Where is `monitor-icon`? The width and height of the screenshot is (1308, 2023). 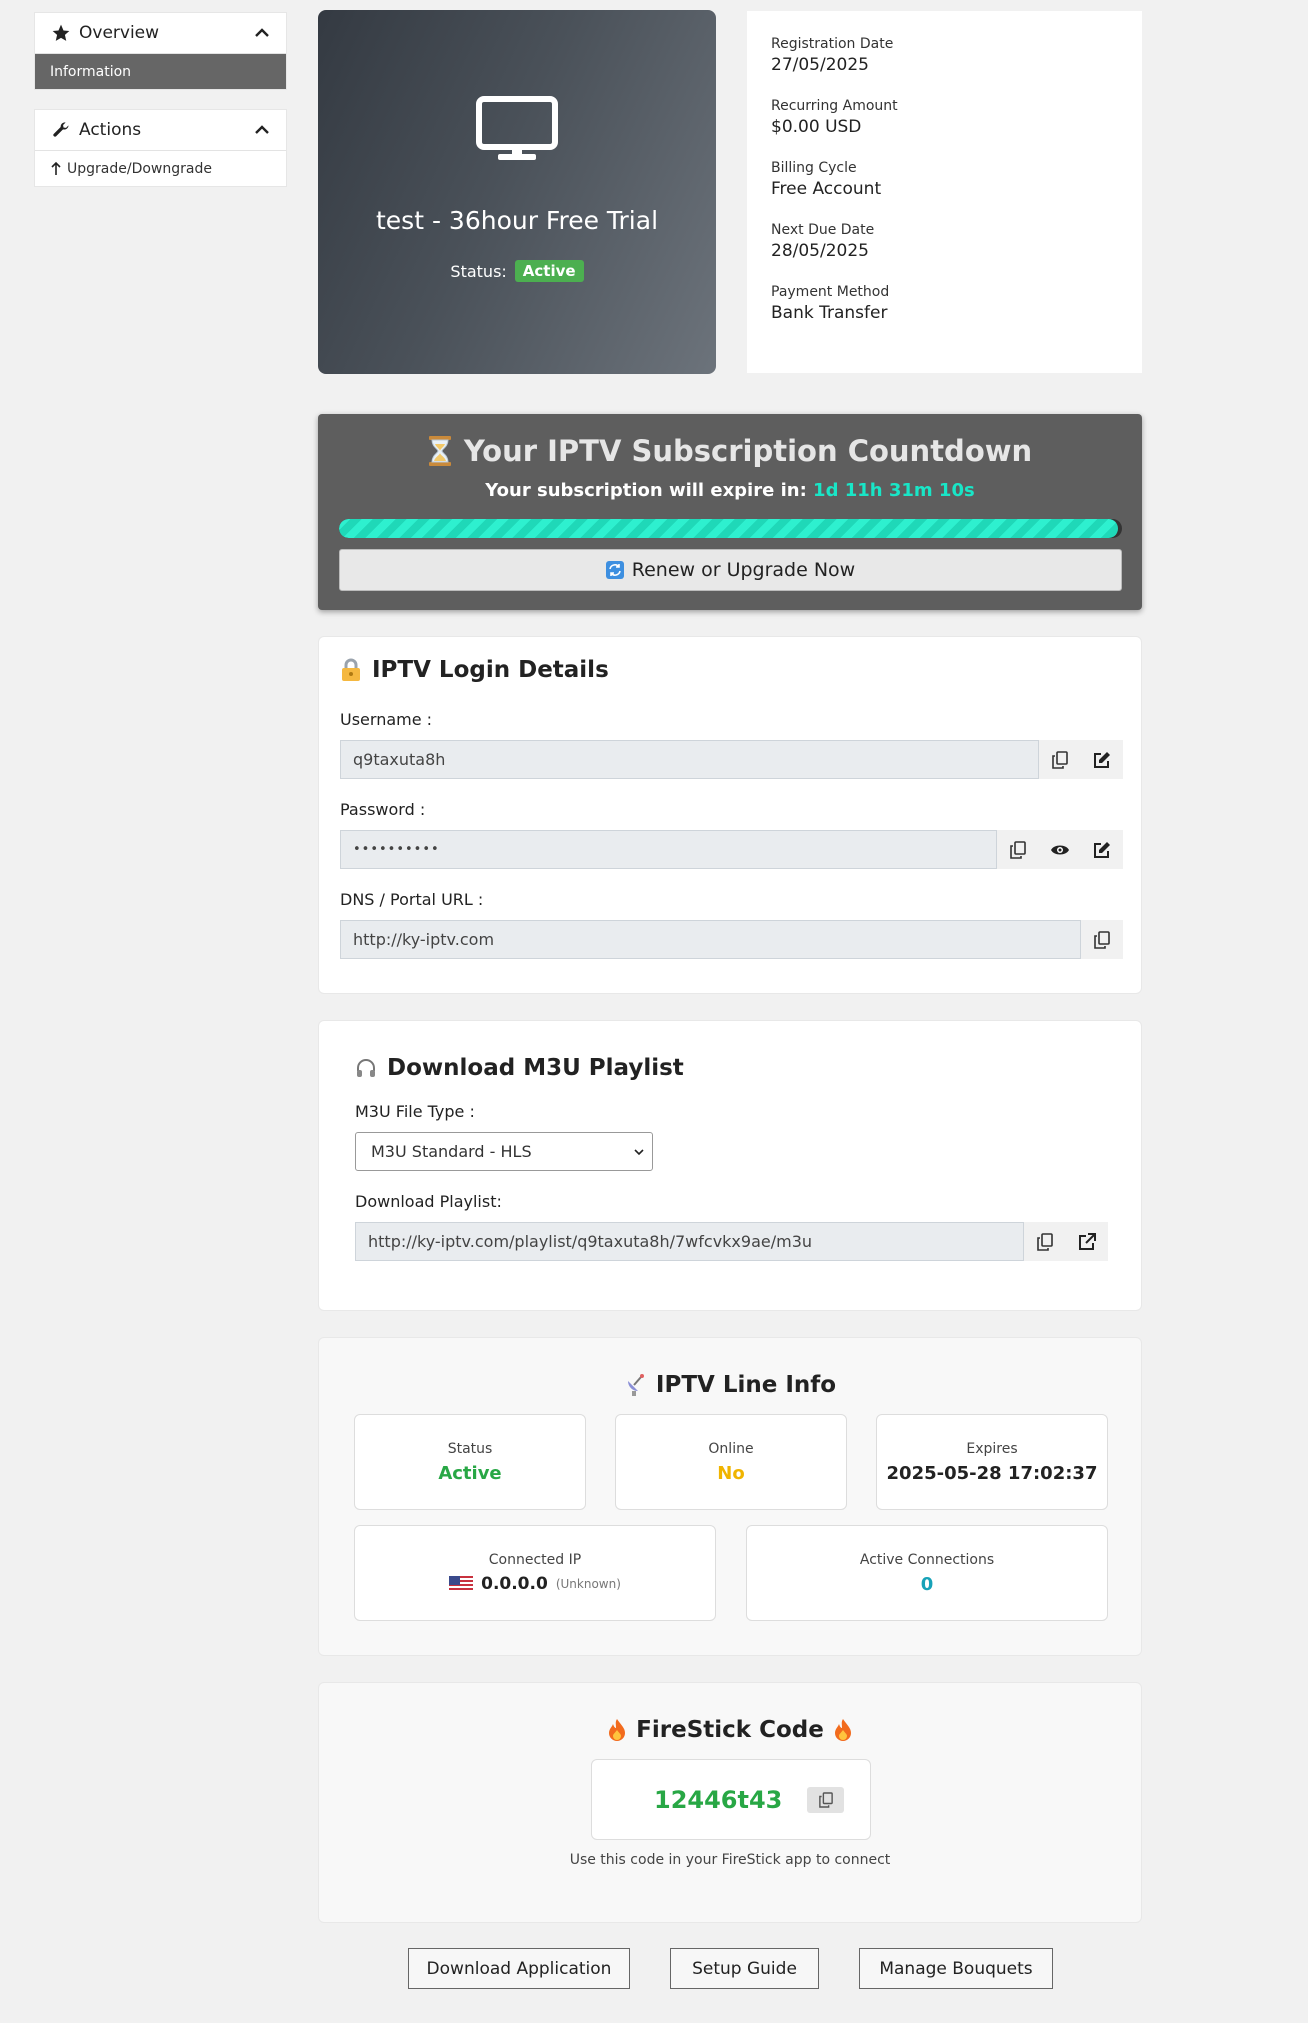 monitor-icon is located at coordinates (517, 129).